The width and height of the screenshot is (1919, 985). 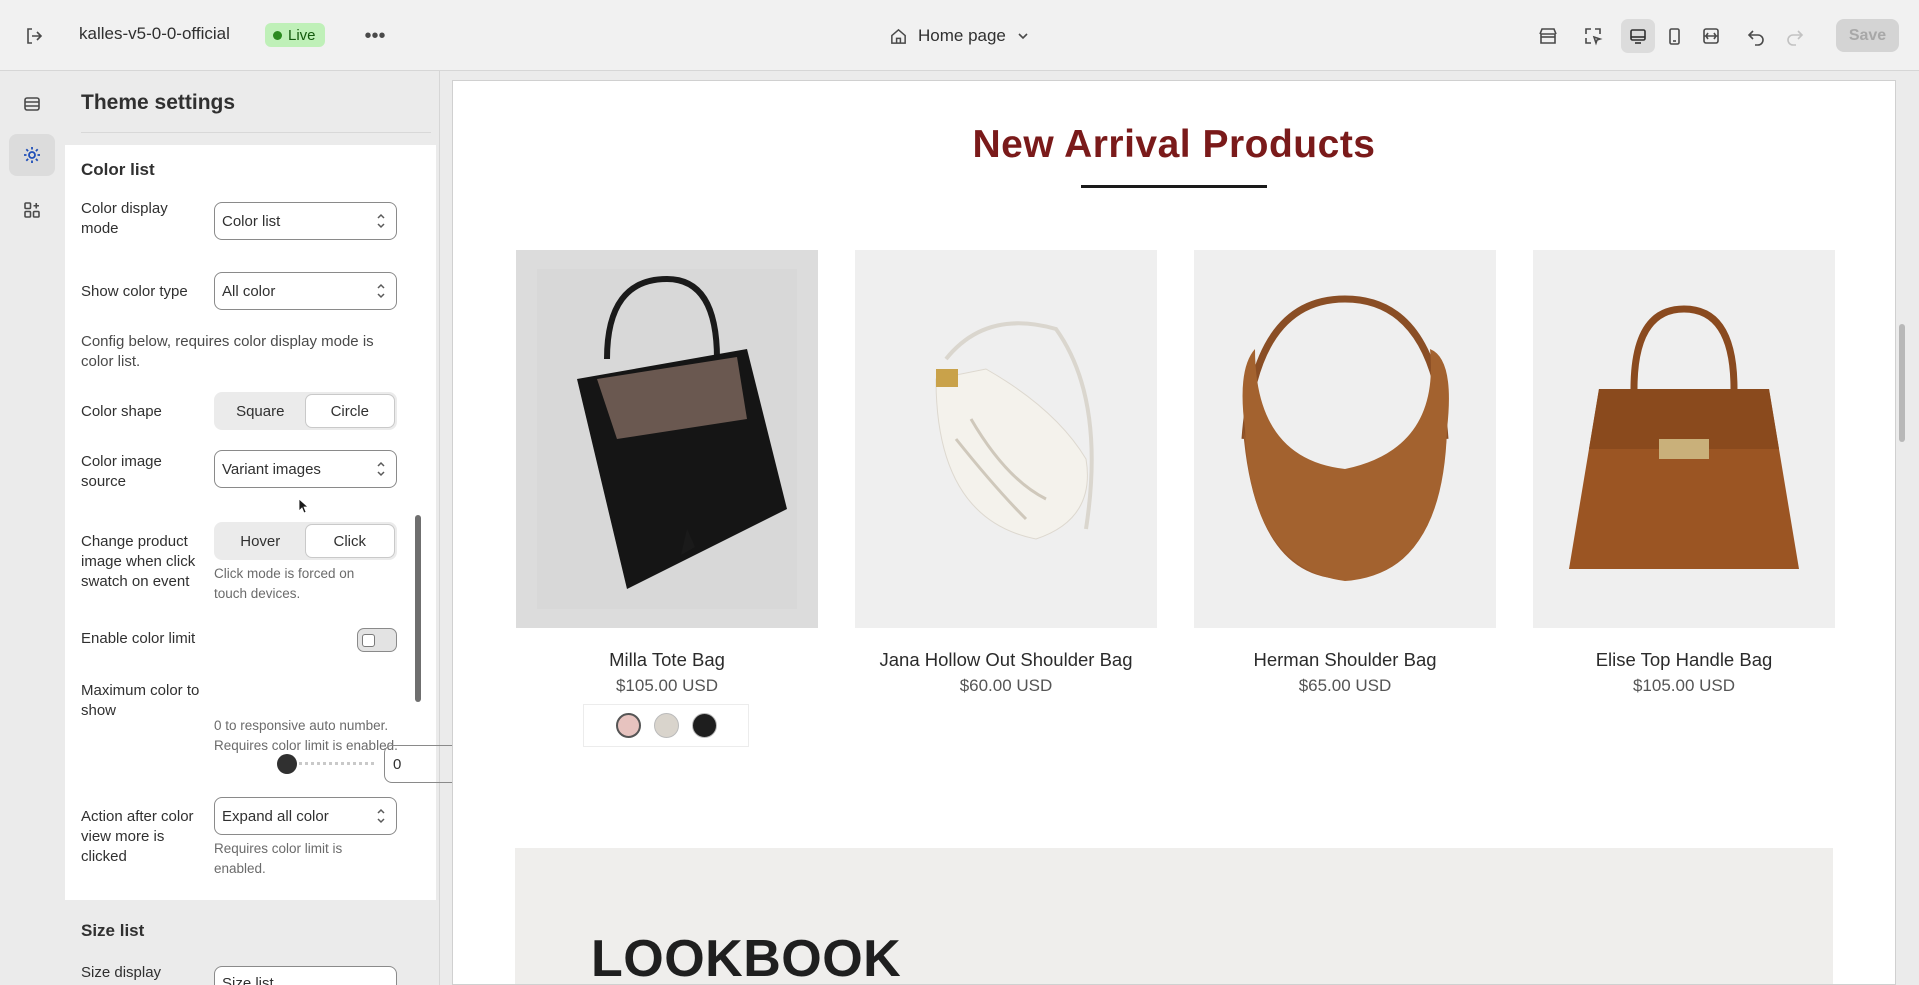 What do you see at coordinates (121, 972) in the screenshot?
I see `size-display-label: Size display` at bounding box center [121, 972].